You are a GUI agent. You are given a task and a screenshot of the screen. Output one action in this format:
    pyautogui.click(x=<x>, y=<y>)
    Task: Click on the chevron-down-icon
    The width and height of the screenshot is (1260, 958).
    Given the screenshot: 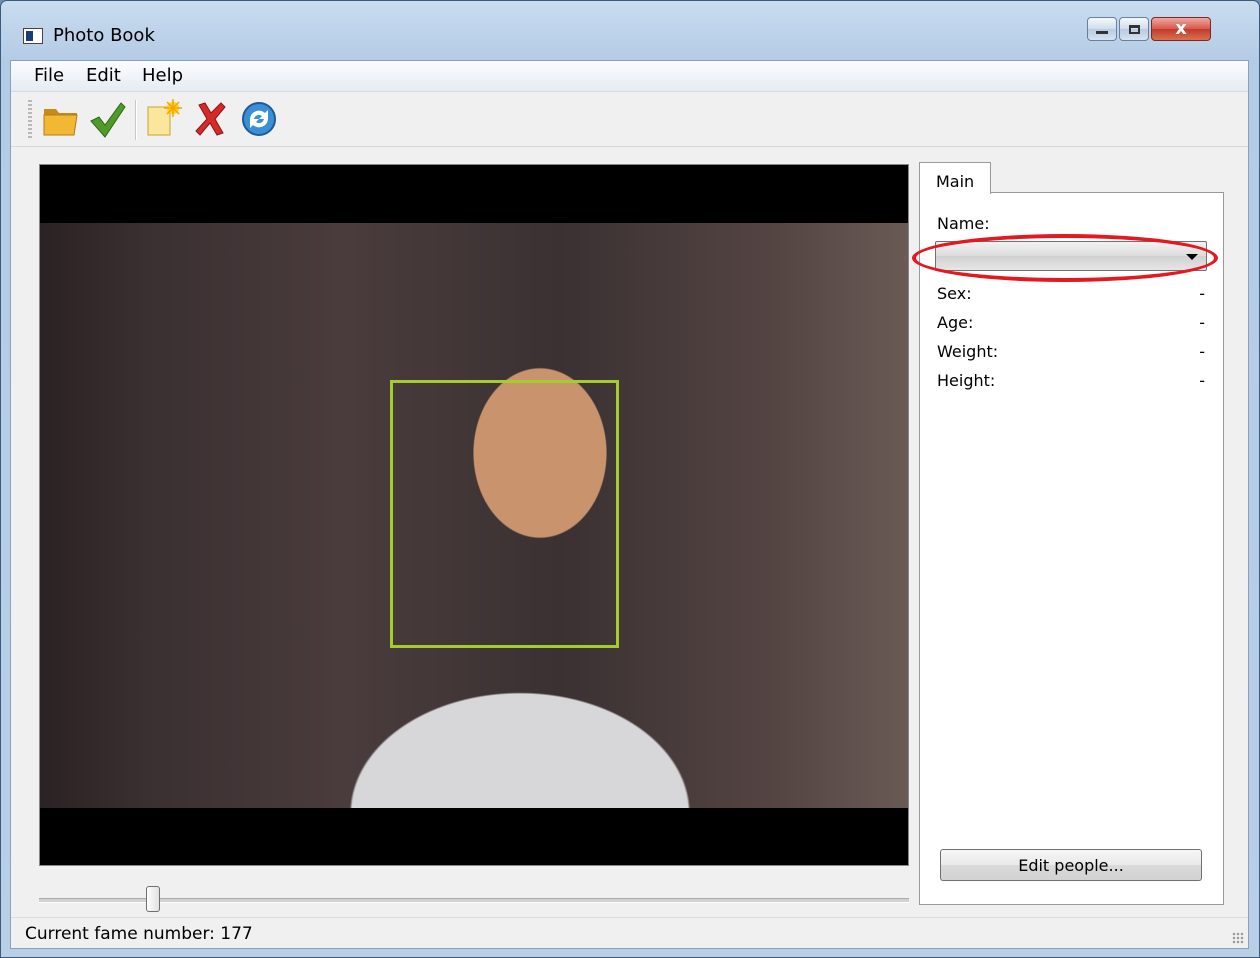 What is the action you would take?
    pyautogui.click(x=1192, y=257)
    